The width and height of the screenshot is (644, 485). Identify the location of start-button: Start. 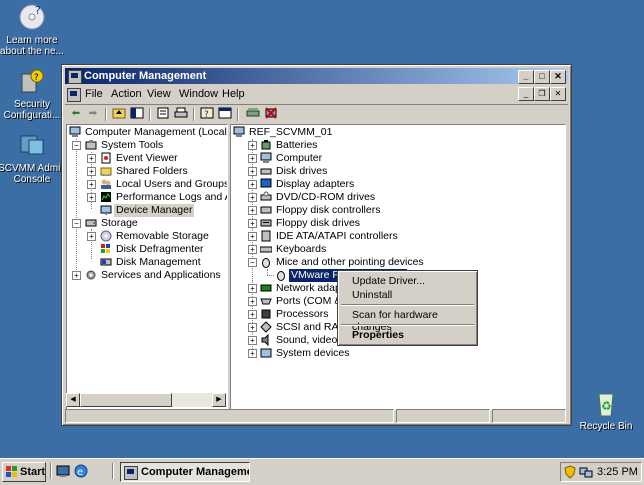
(24, 472).